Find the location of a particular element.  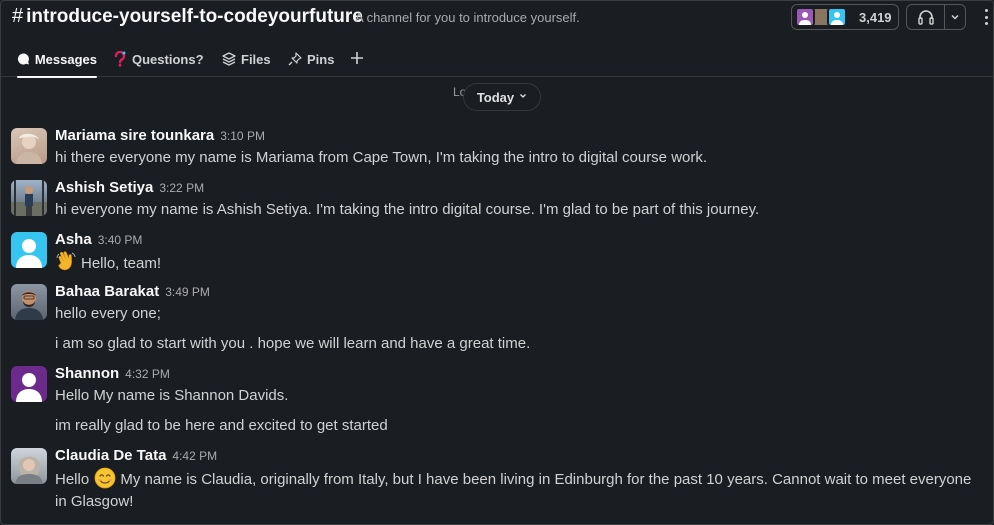

huddle-button is located at coordinates (926, 17).